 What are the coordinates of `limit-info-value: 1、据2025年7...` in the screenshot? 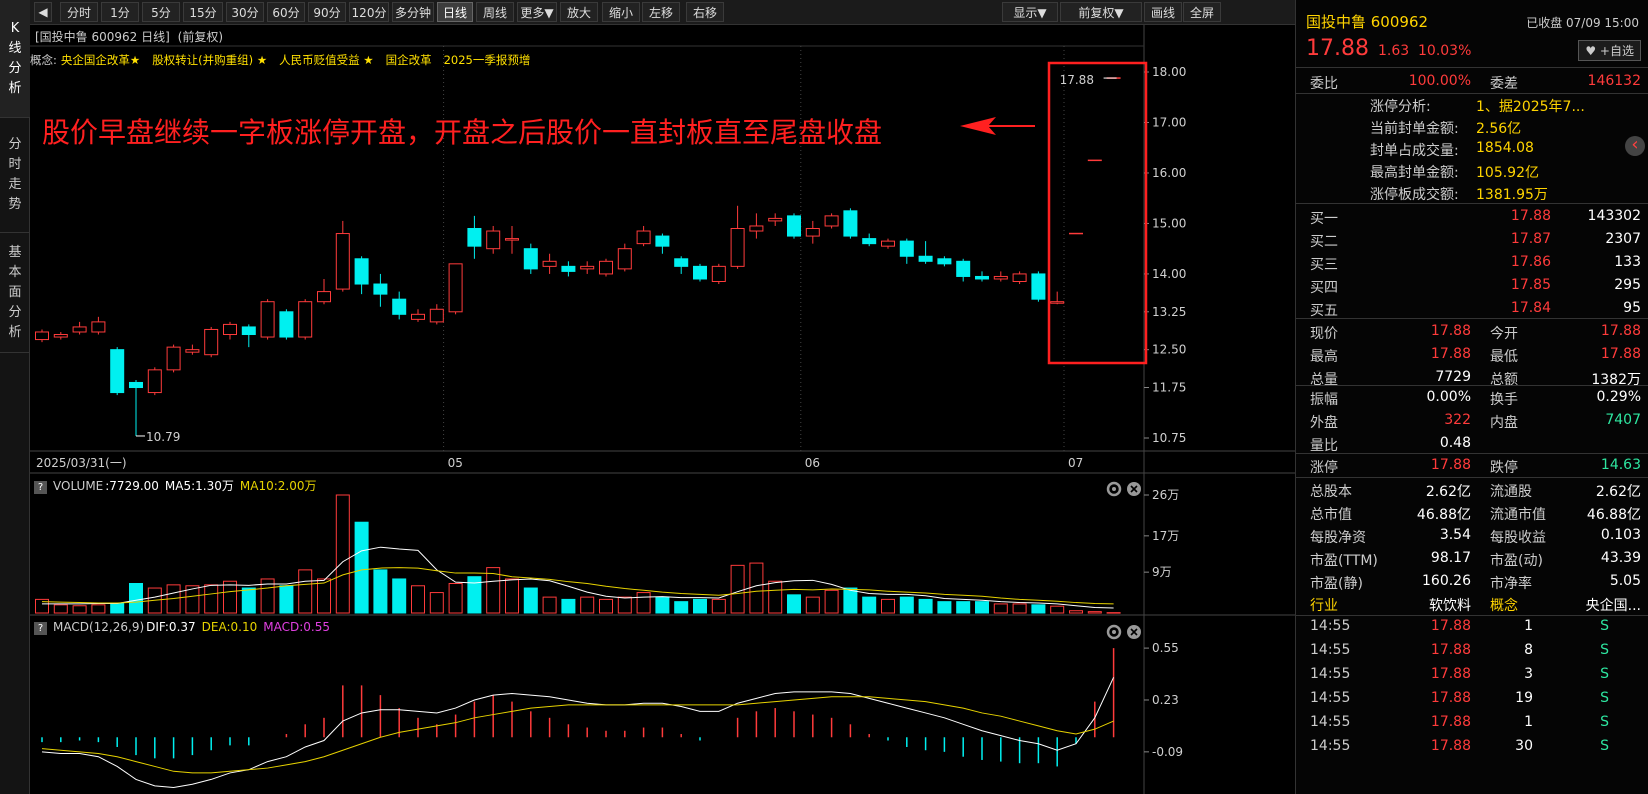 It's located at (1530, 107).